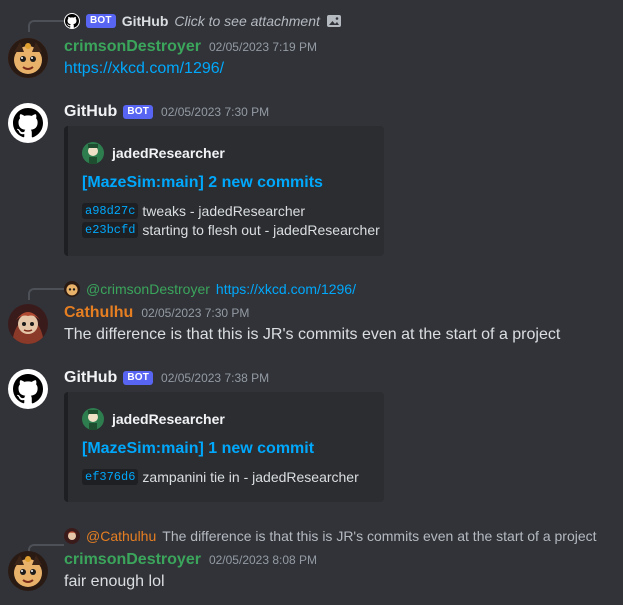 The width and height of the screenshot is (623, 605). I want to click on commit-message: tweaks - jadedResearcher, so click(224, 211).